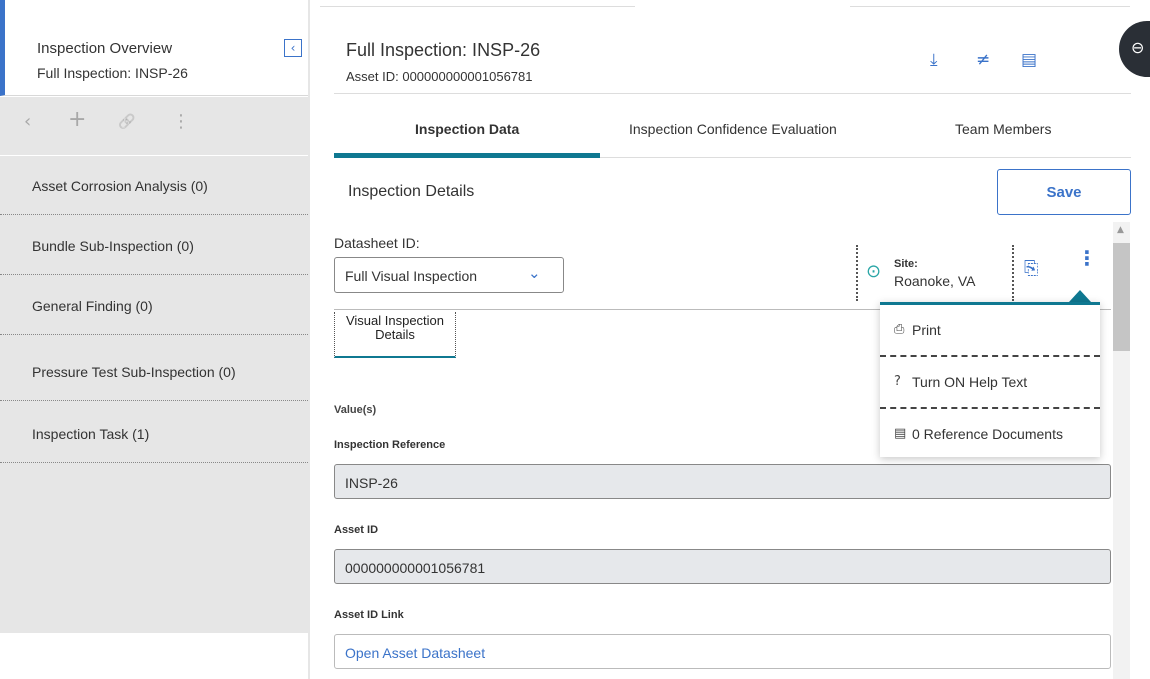  Describe the element at coordinates (990, 331) in the screenshot. I see `menu-item-print: ⎙ Print` at that location.